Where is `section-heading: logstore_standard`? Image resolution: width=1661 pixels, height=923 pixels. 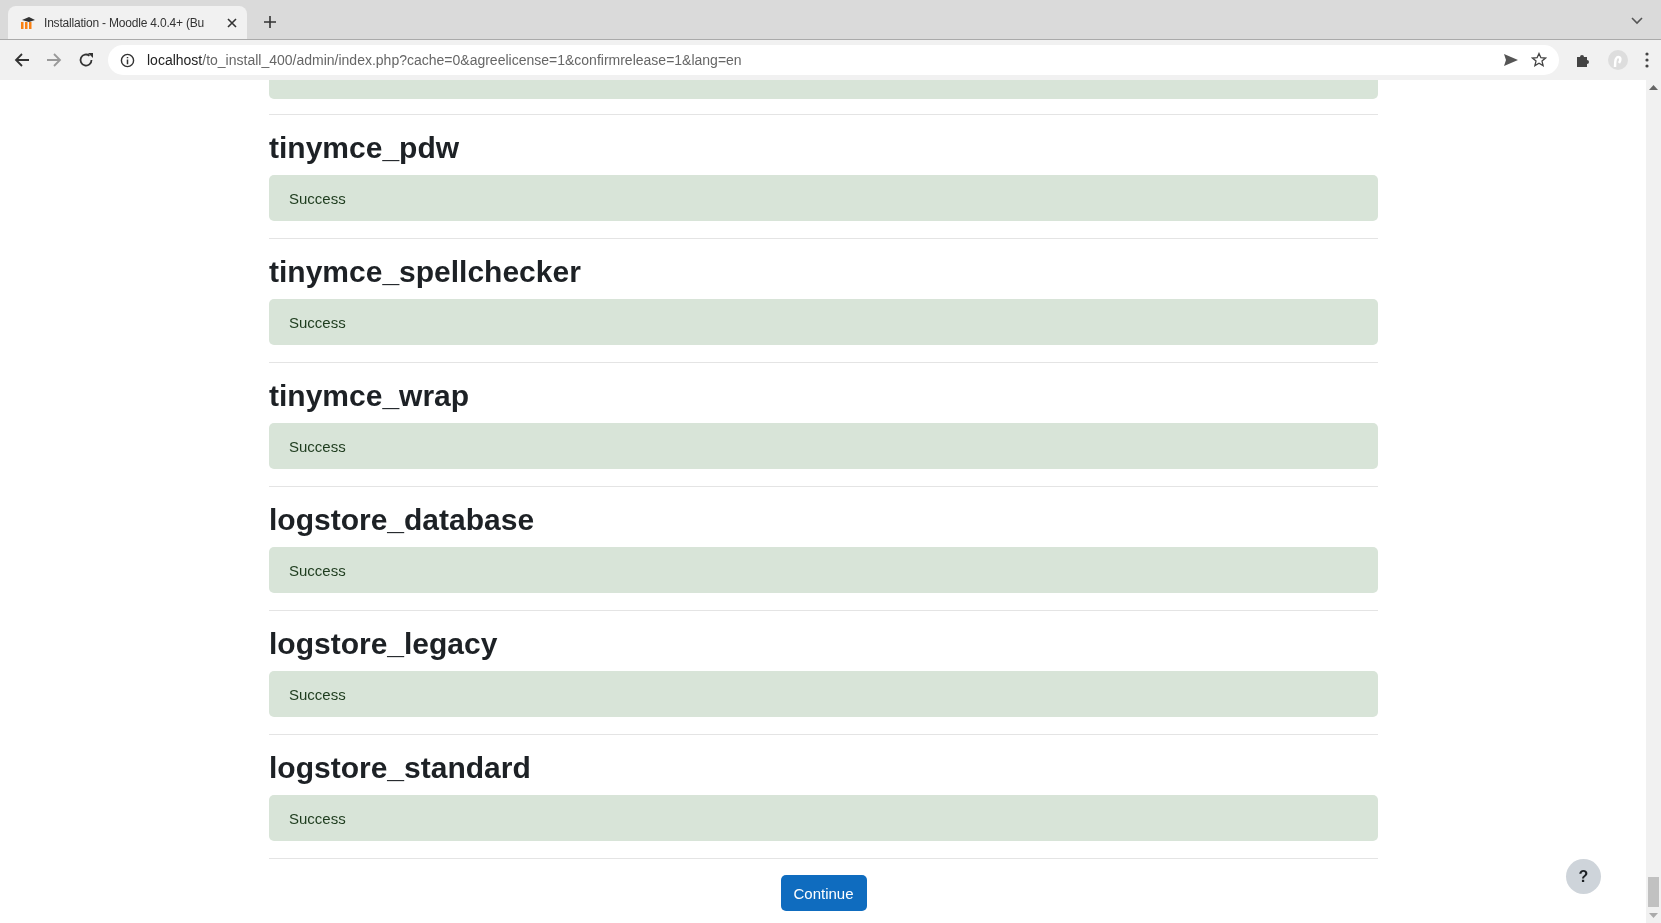
section-heading: logstore_standard is located at coordinates (400, 768).